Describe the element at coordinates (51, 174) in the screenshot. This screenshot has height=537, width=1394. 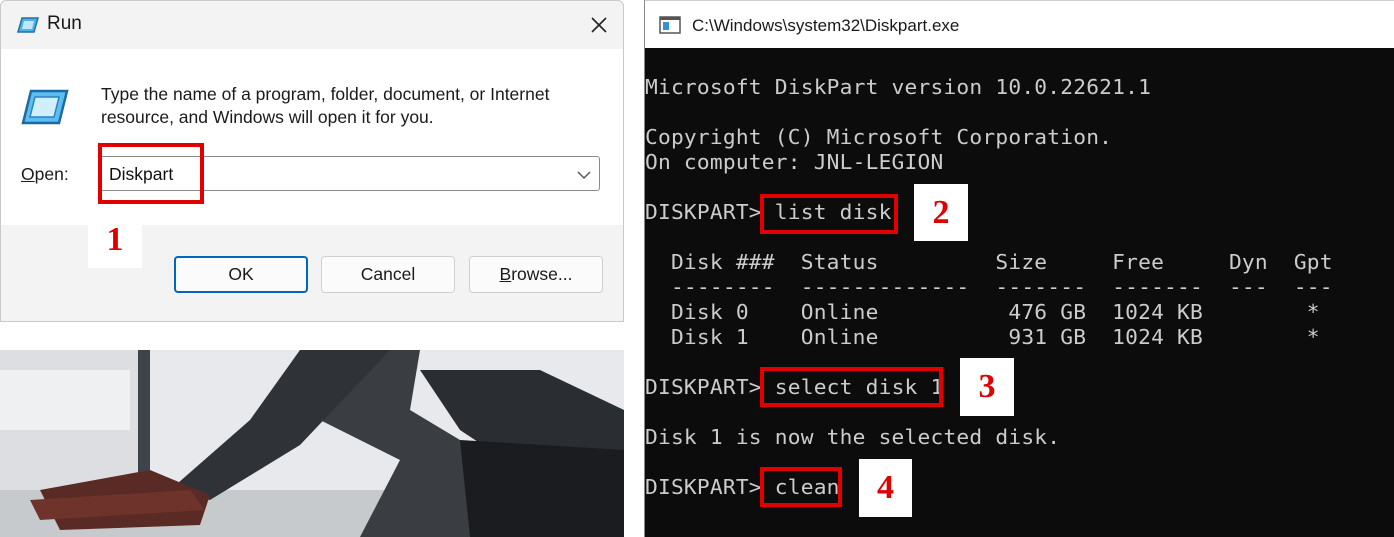
I see `open-label-text: pen:` at that location.